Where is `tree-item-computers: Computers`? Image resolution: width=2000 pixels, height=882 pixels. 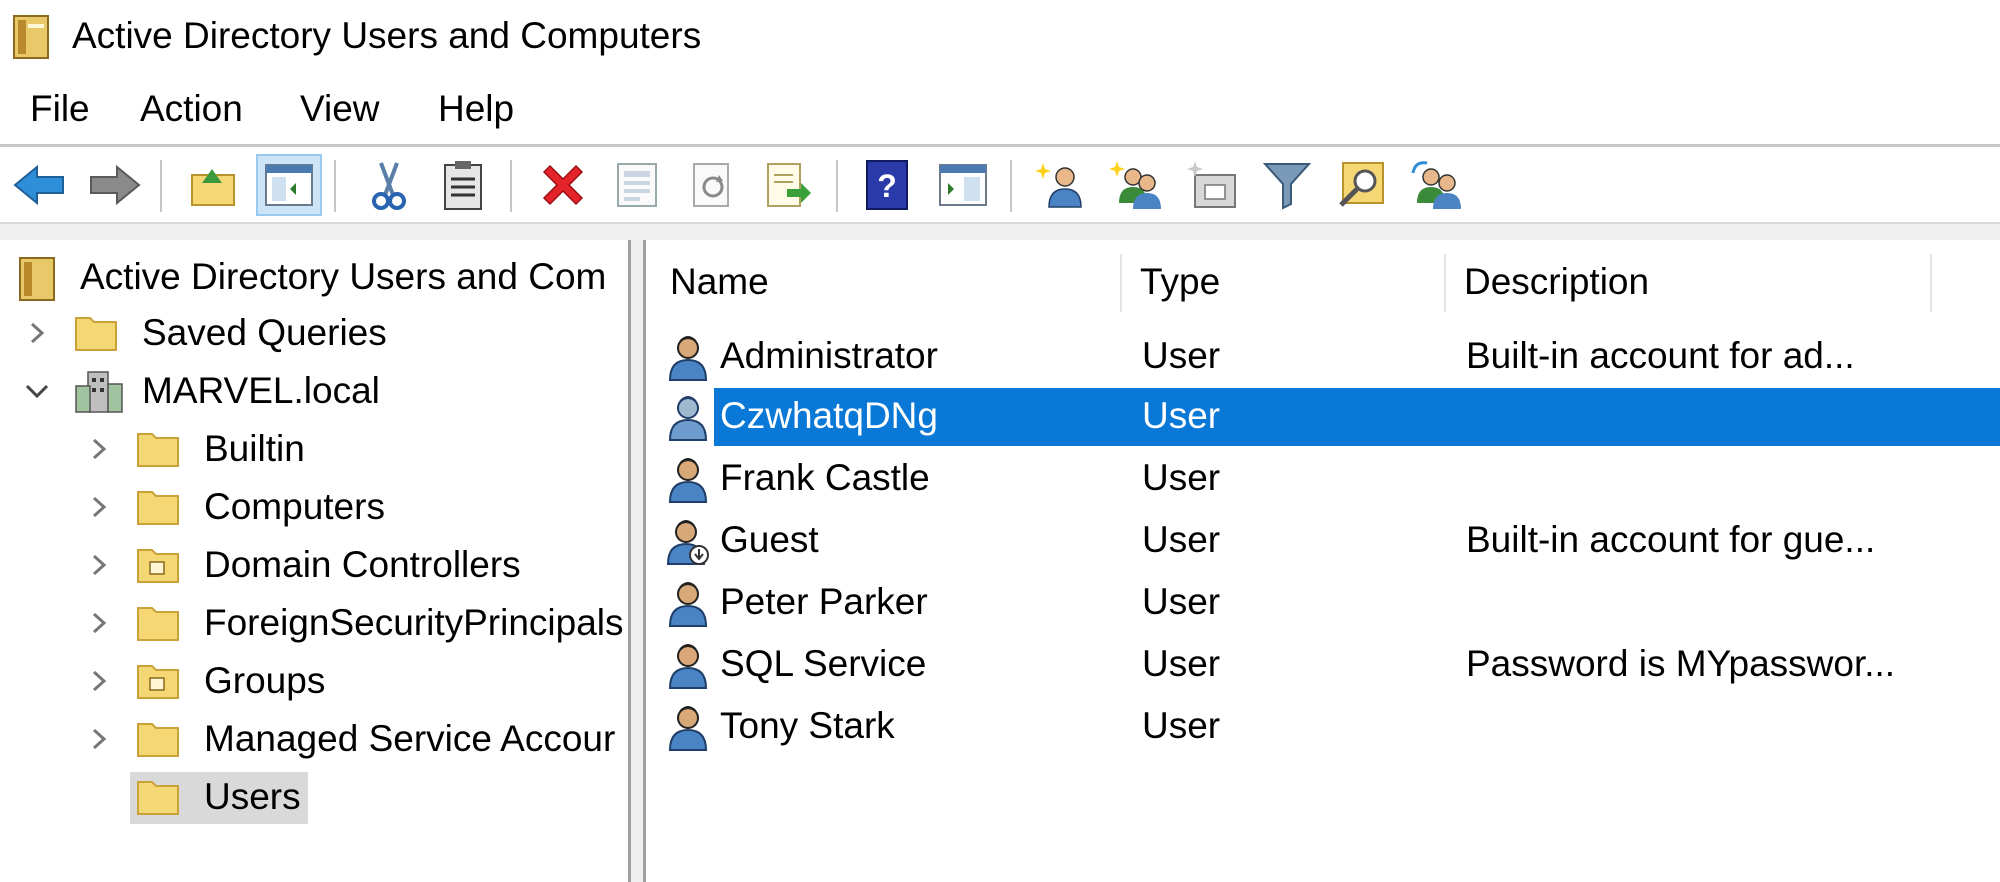 tree-item-computers: Computers is located at coordinates (314, 507).